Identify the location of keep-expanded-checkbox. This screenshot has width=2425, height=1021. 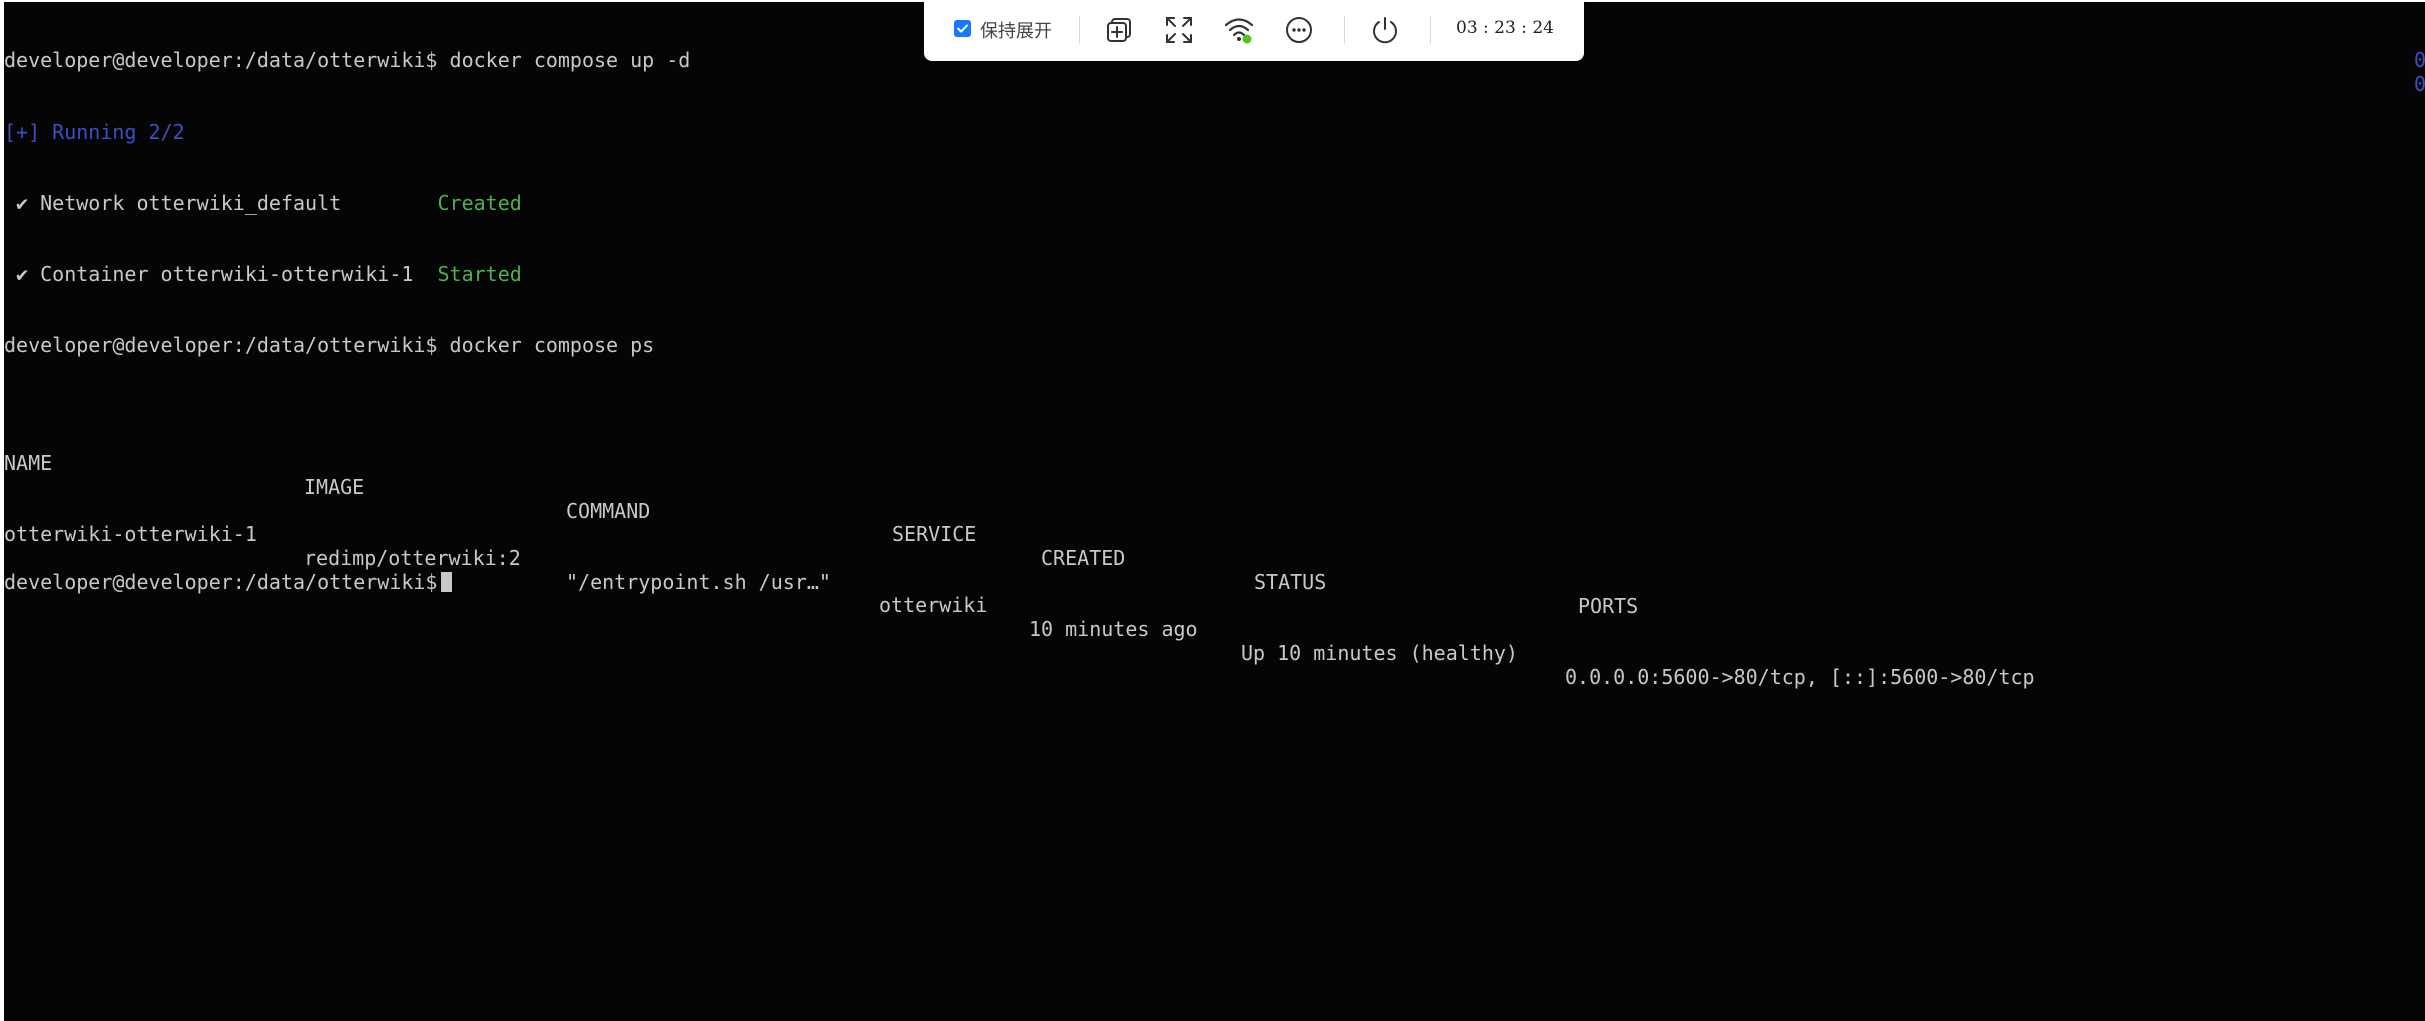
(962, 28).